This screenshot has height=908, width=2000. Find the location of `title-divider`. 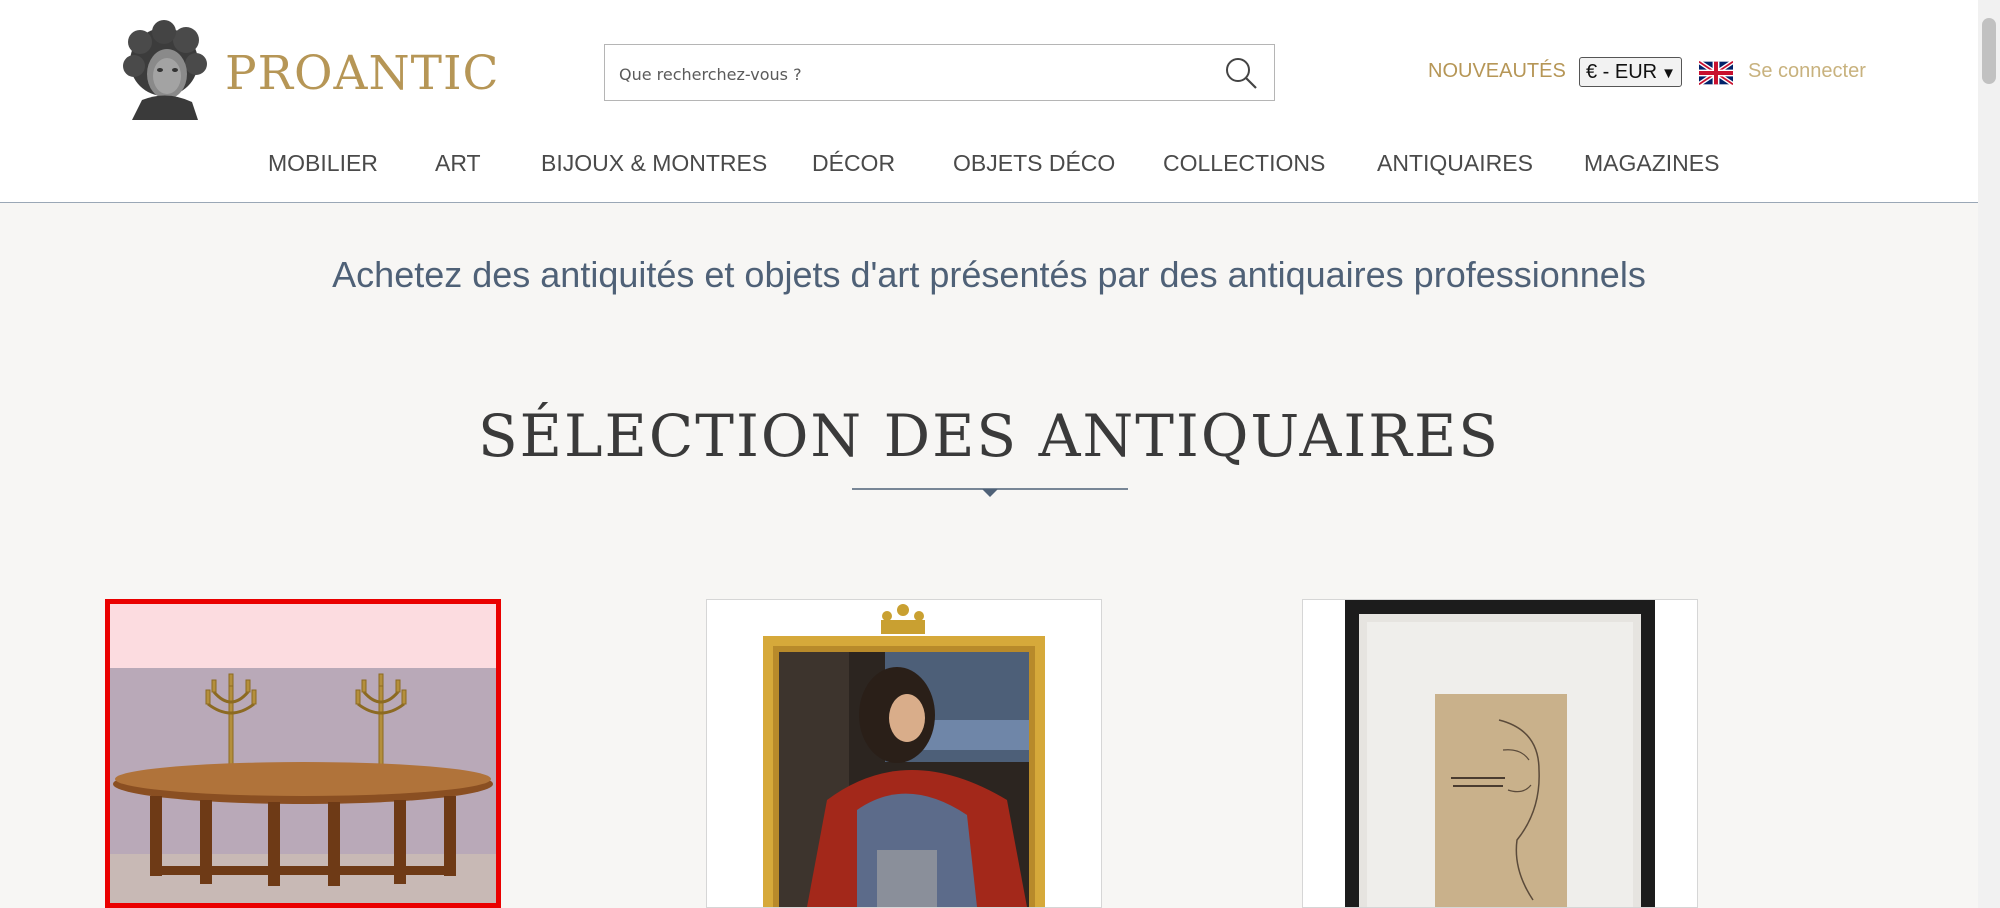

title-divider is located at coordinates (990, 492).